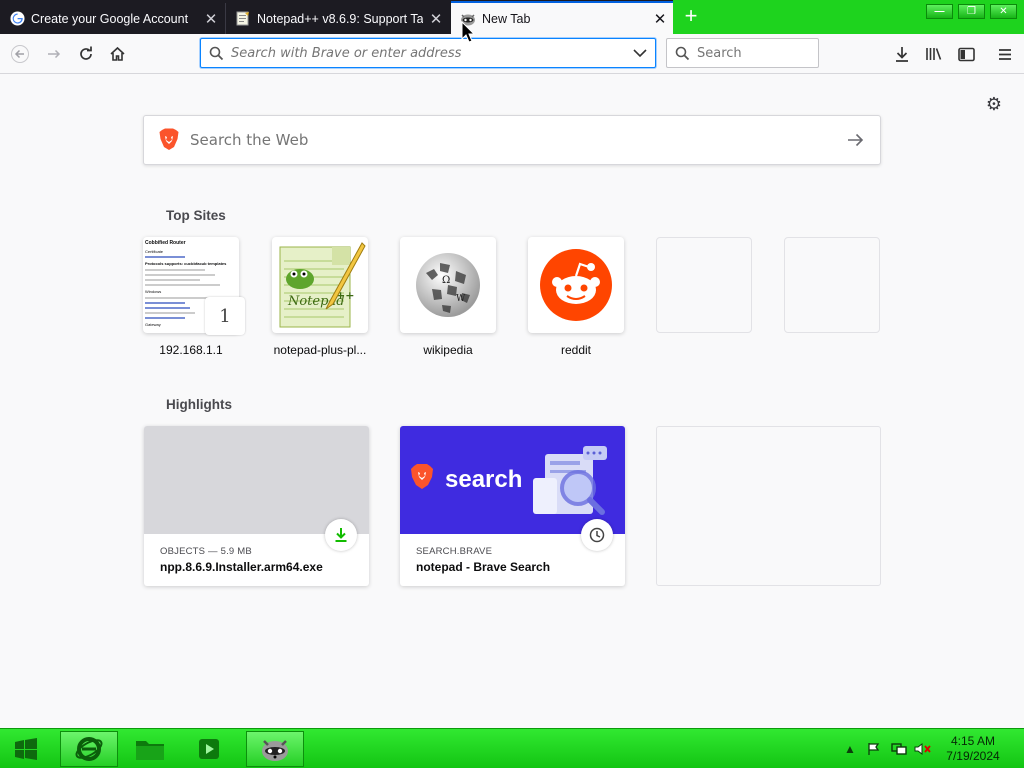 The image size is (1024, 768). I want to click on arrow-right-icon, so click(855, 140).